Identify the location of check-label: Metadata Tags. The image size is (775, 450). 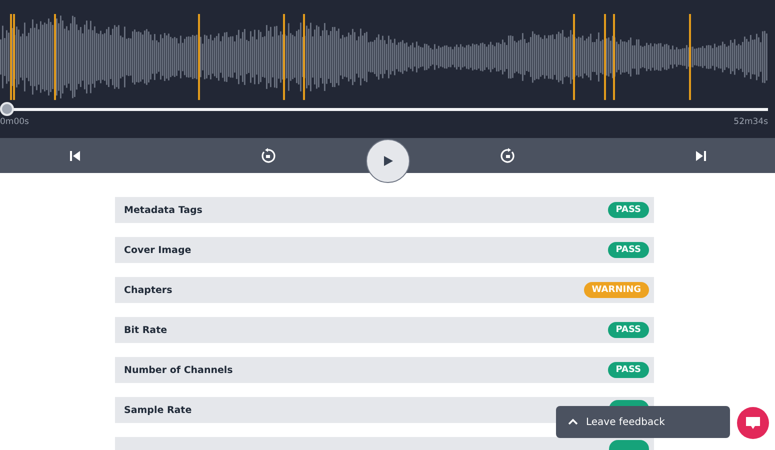
(163, 210).